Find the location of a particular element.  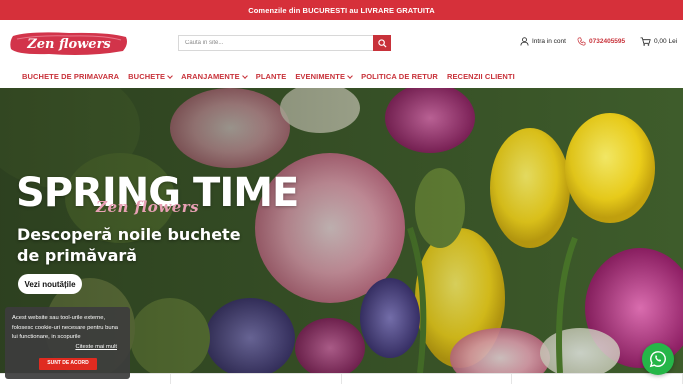

cookie-accept-button: SUNT DE ACORD is located at coordinates (68, 364).